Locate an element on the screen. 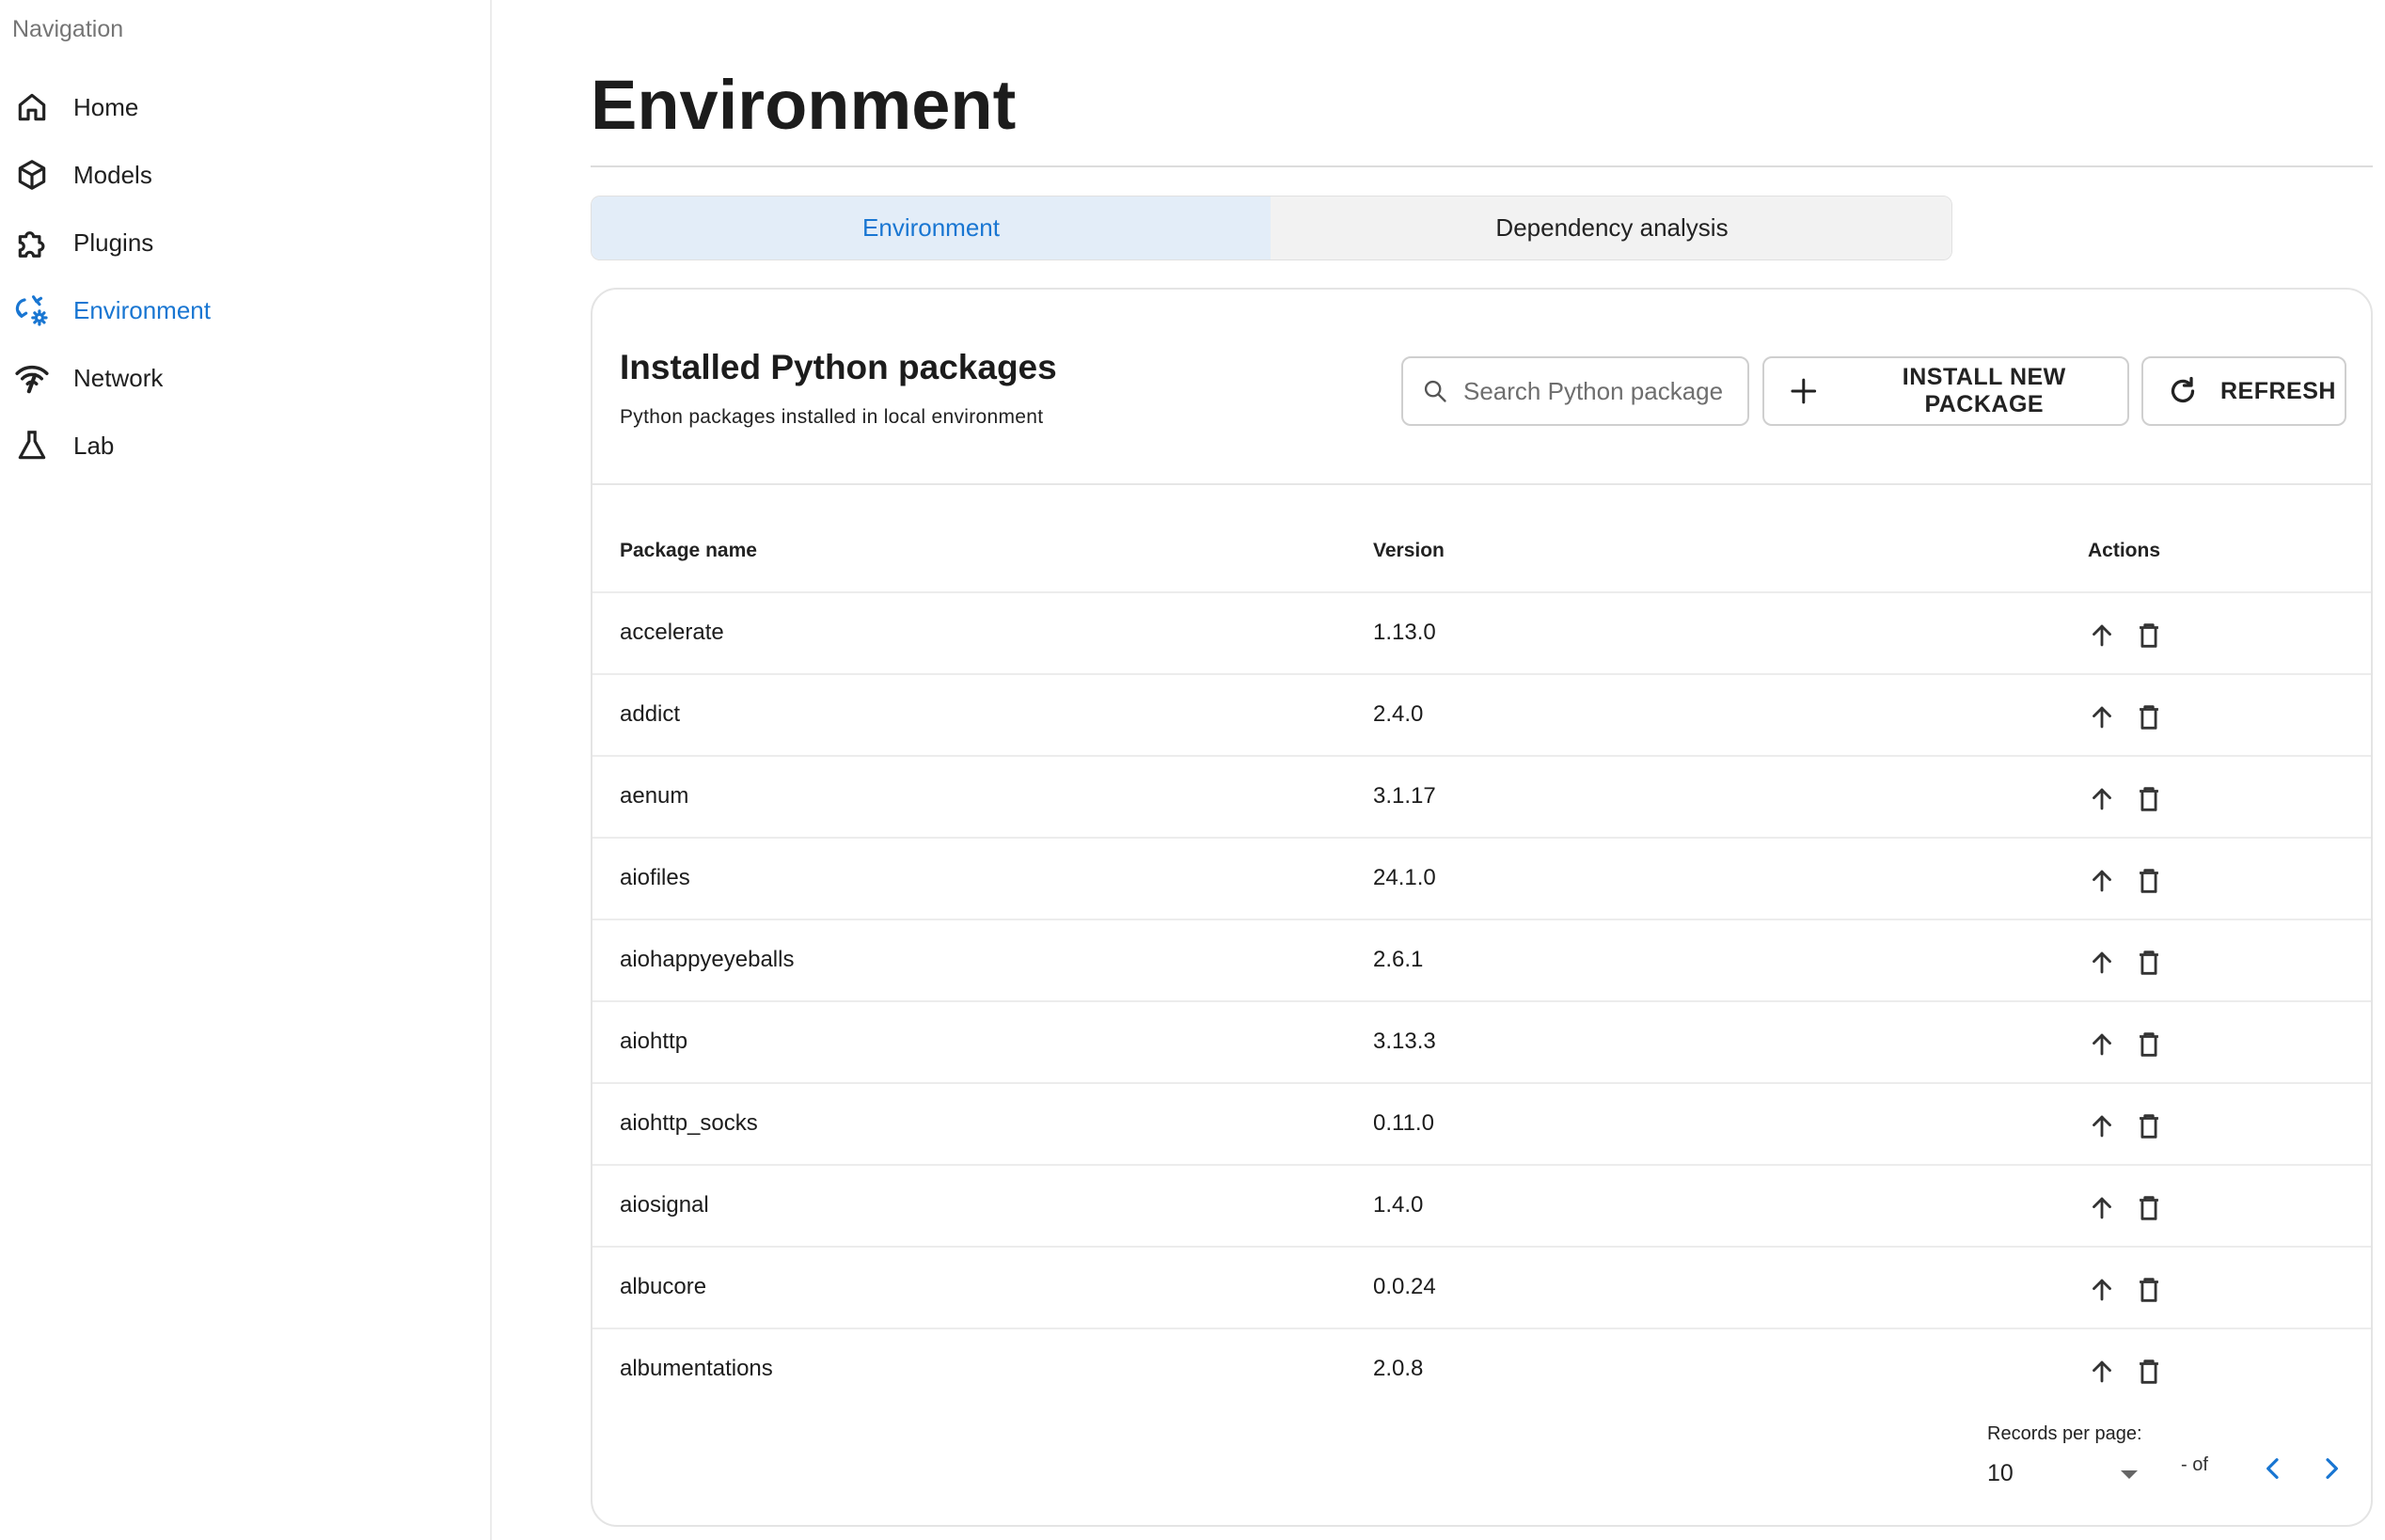 The width and height of the screenshot is (2385, 1540). refresh-button-label: REFRESH is located at coordinates (2278, 390).